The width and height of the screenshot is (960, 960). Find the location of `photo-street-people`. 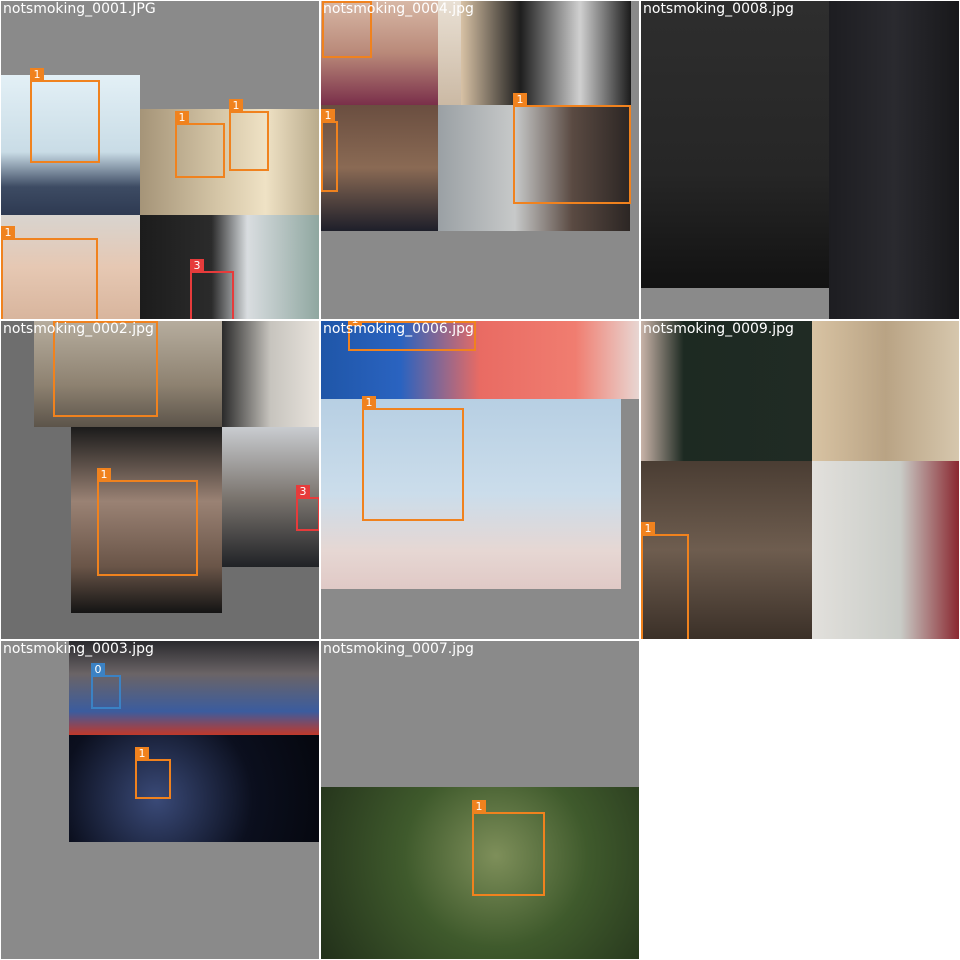

photo-street-people is located at coordinates (270, 374).